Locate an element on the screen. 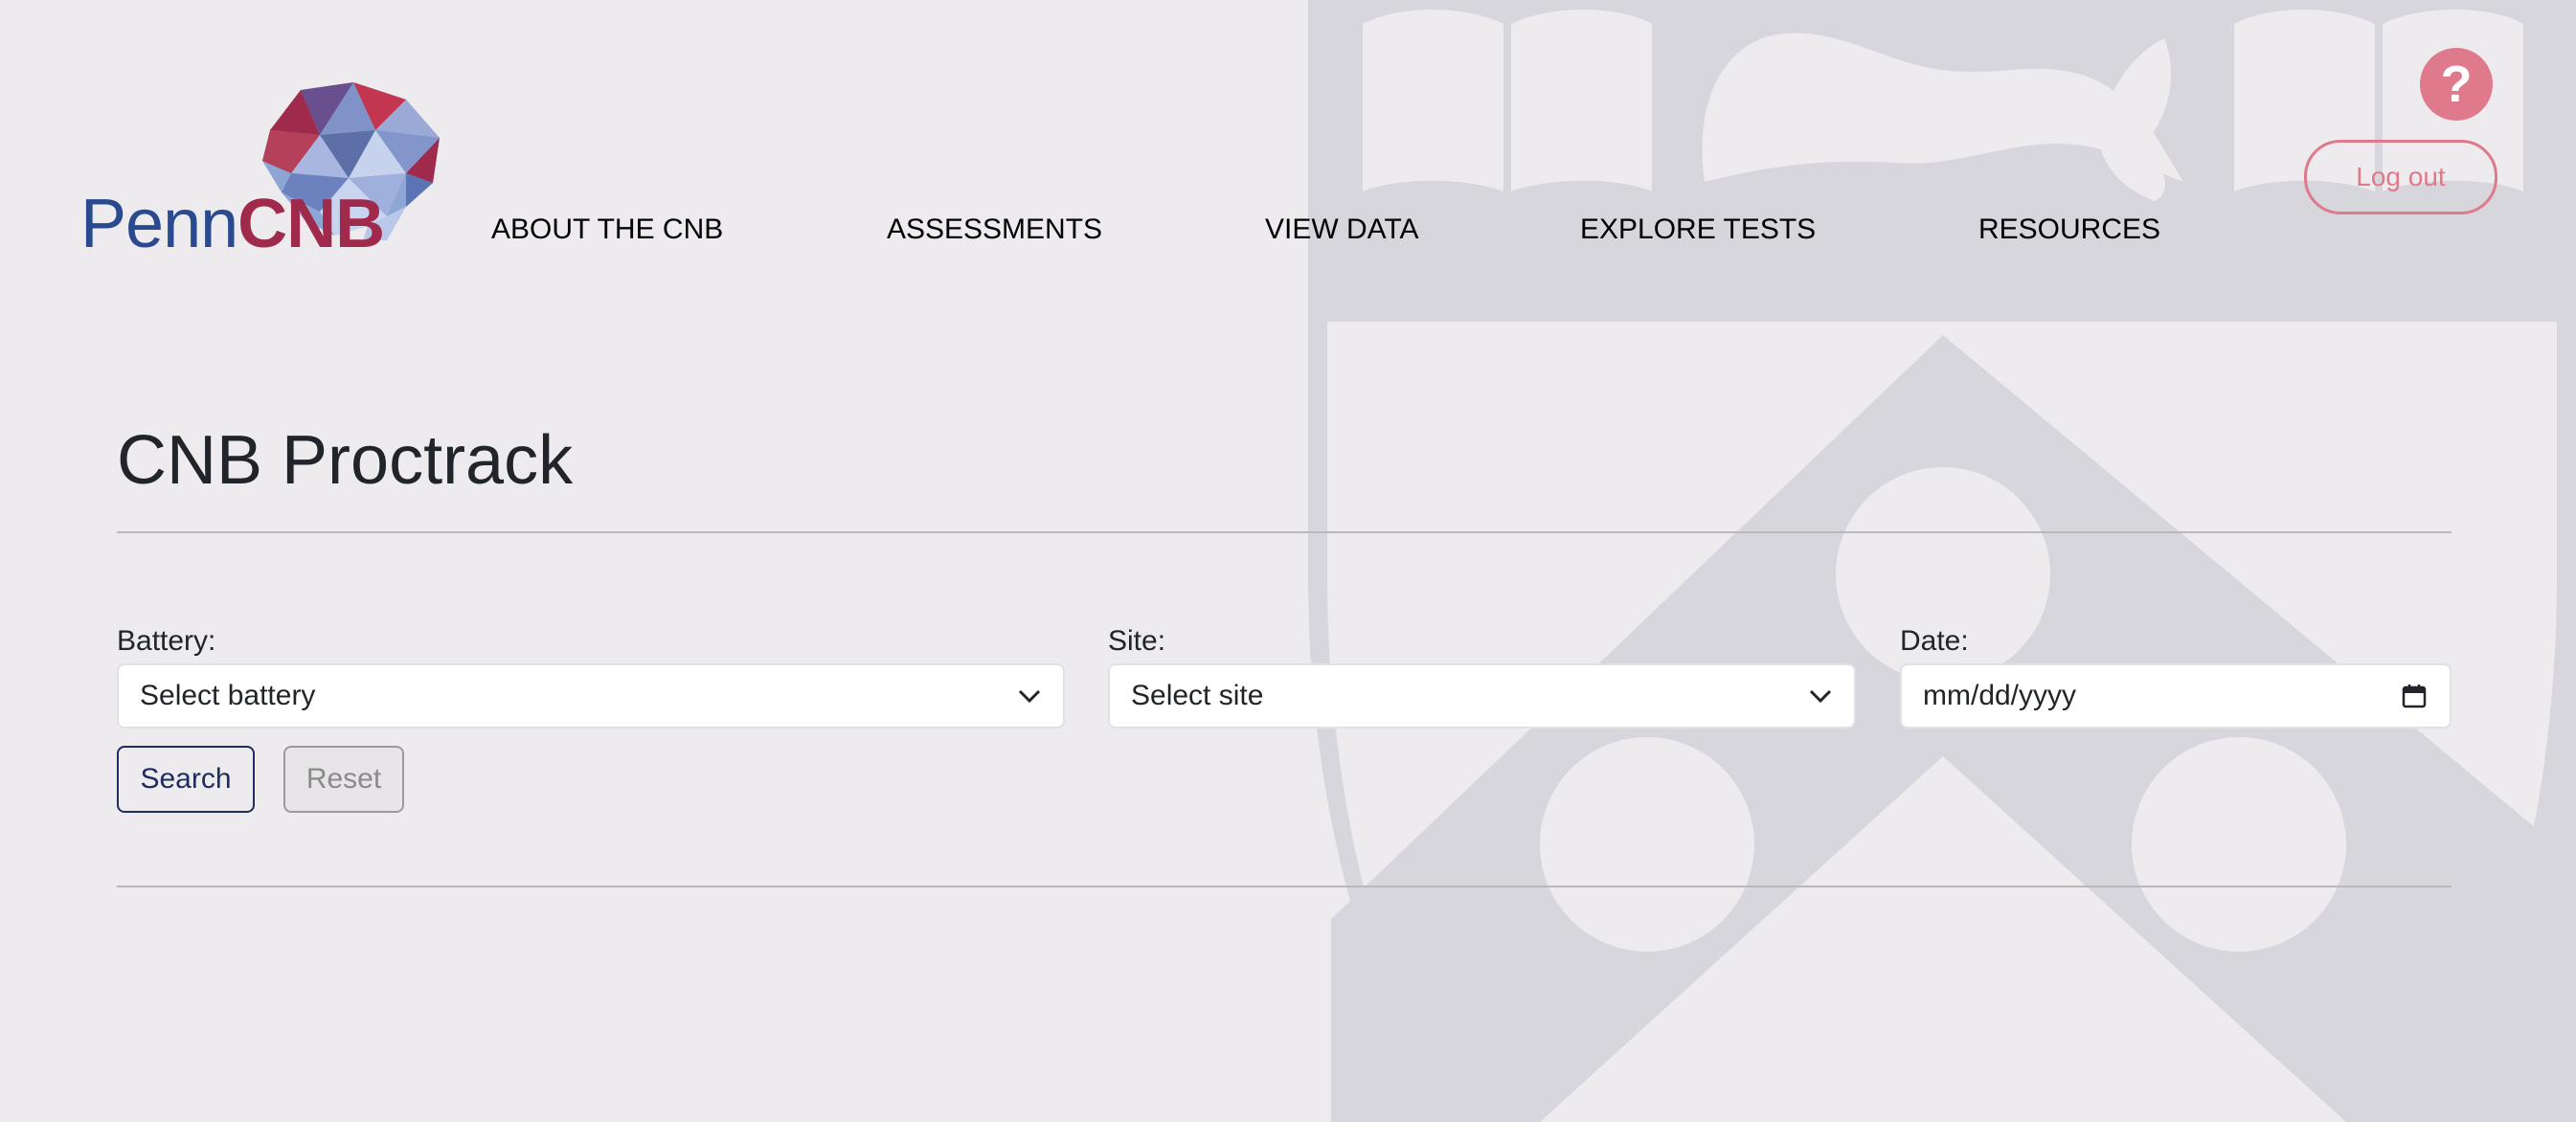 The width and height of the screenshot is (2576, 1122). question-mark-icon: ? is located at coordinates (2456, 85).